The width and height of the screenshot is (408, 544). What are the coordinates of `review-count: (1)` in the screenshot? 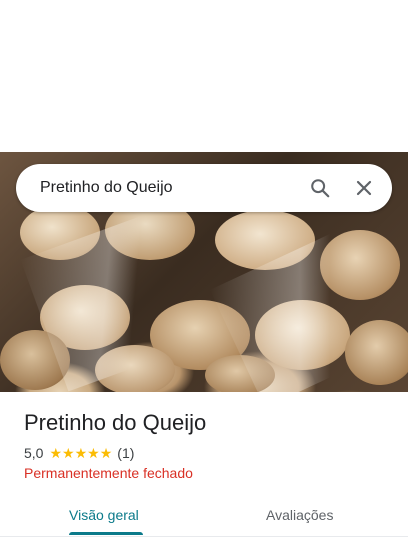 It's located at (125, 453).